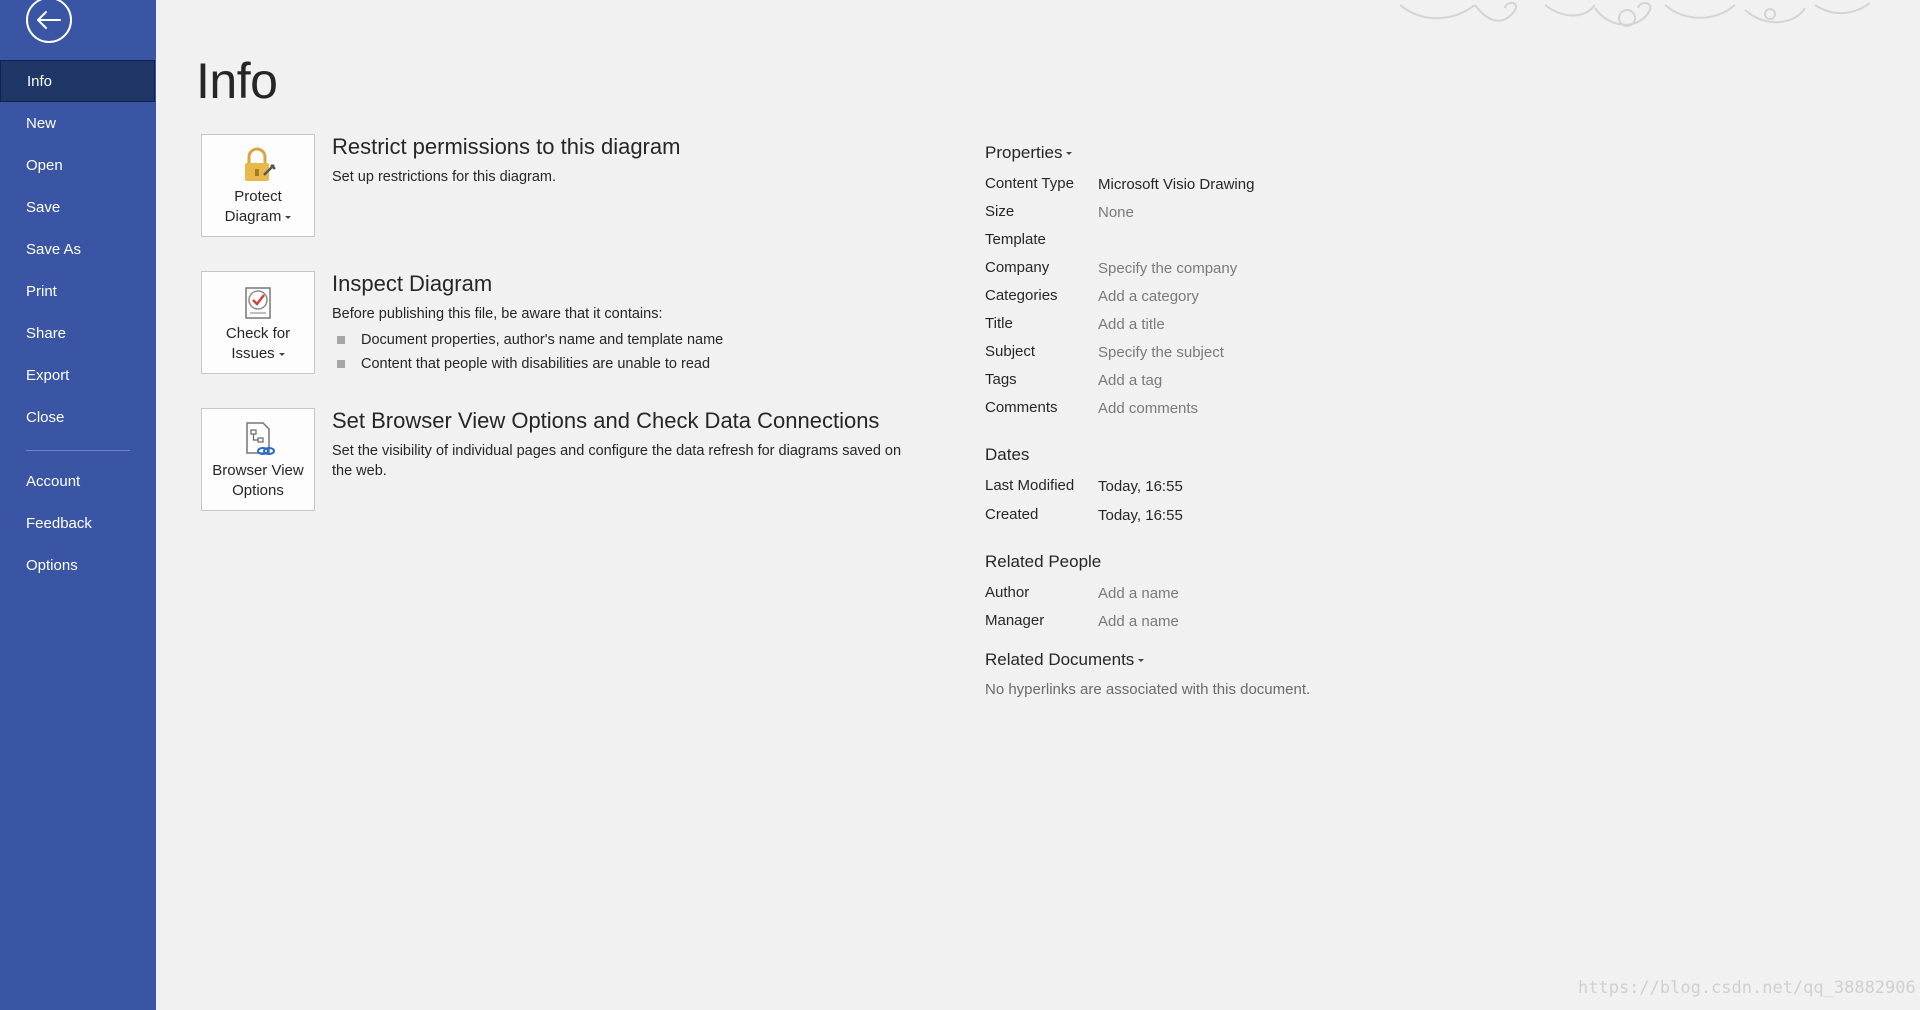 This screenshot has width=1920, height=1010. I want to click on sidebar-item-new: New, so click(77, 123).